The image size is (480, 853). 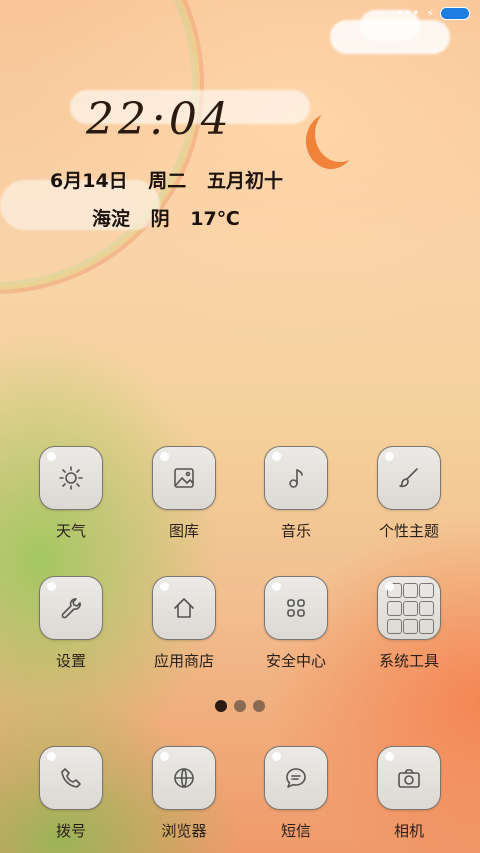 What do you see at coordinates (184, 831) in the screenshot?
I see `app-label: 浏览器` at bounding box center [184, 831].